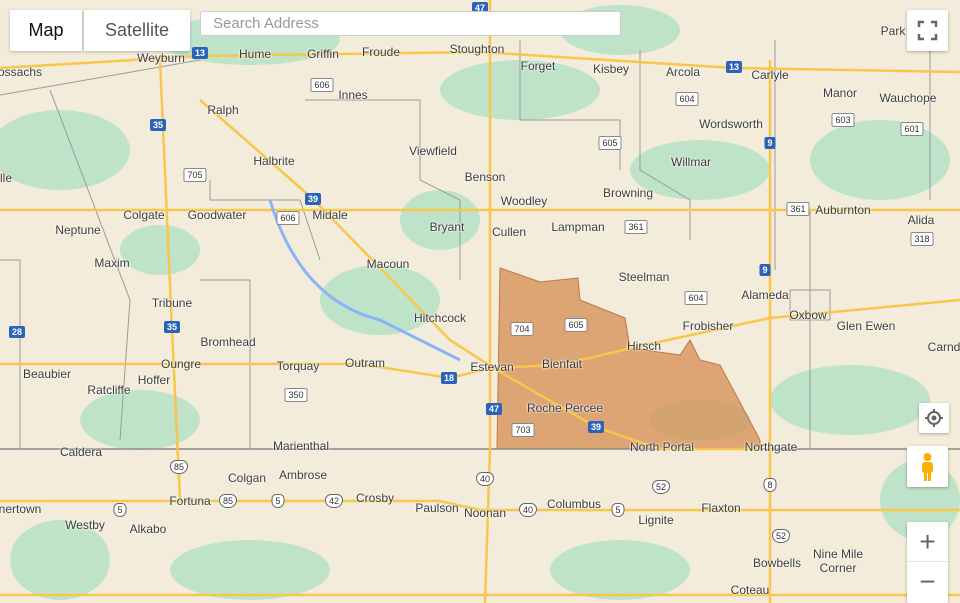 The height and width of the screenshot is (603, 960). What do you see at coordinates (375, 498) in the screenshot?
I see `town-label: Crosby` at bounding box center [375, 498].